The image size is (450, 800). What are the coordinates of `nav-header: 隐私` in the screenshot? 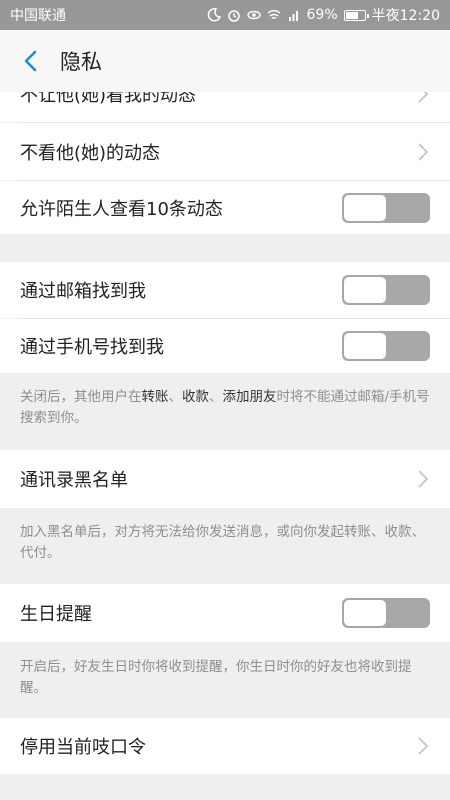 It's located at (225, 61).